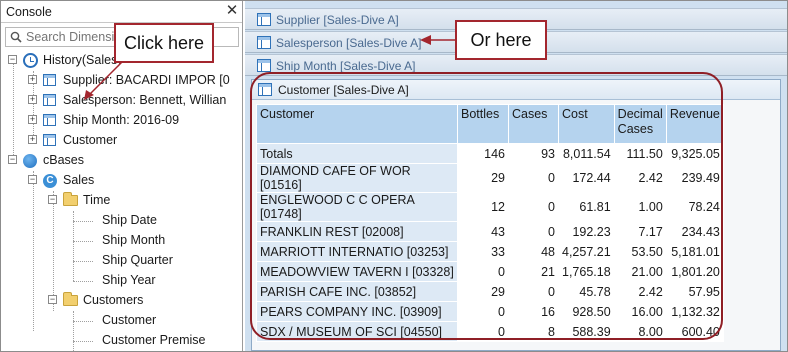 The image size is (788, 352). Describe the element at coordinates (357, 124) in the screenshot. I see `column-header-customer: Customer` at that location.